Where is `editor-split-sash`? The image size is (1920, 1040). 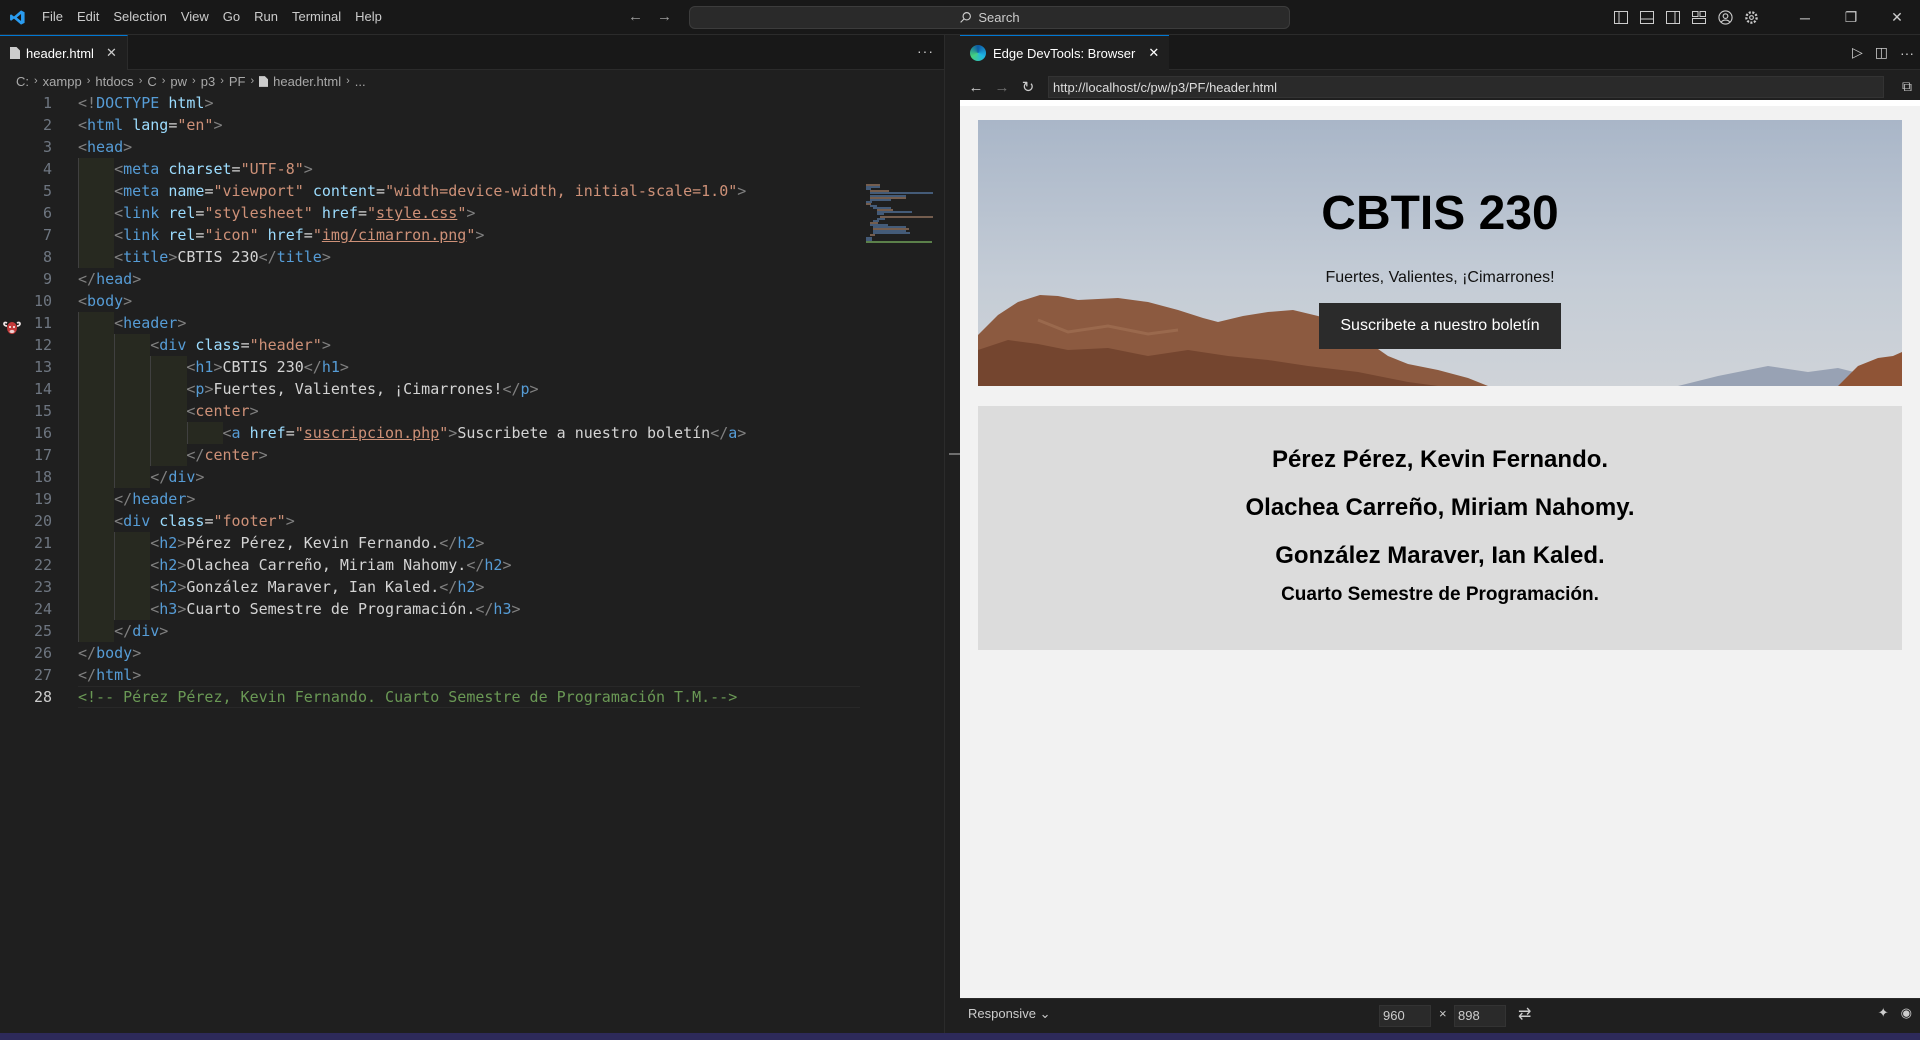
editor-split-sash is located at coordinates (952, 534).